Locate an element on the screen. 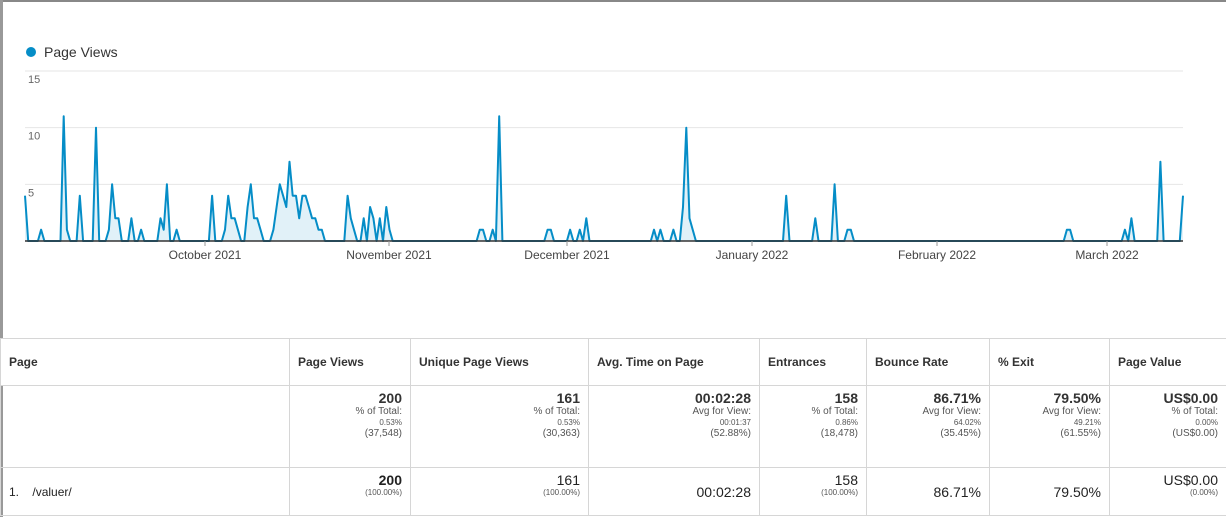 The width and height of the screenshot is (1226, 517). unique-page-views-cell: 161 (100.00%) is located at coordinates (499, 491).